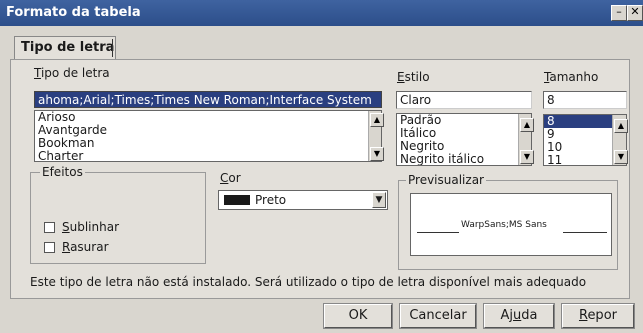 This screenshot has width=643, height=333. Describe the element at coordinates (271, 200) in the screenshot. I see `color-value: Preto` at that location.